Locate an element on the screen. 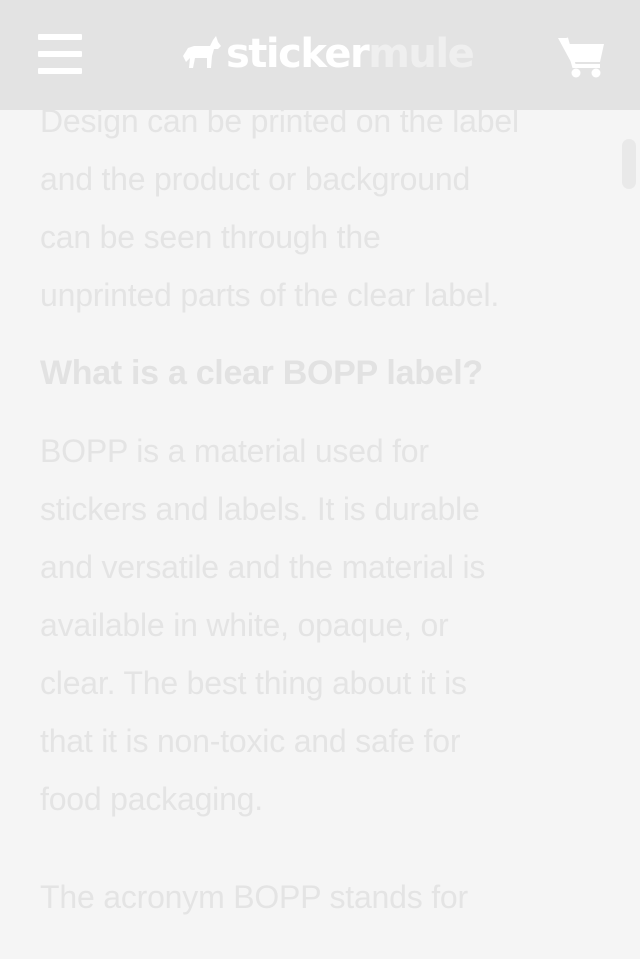  text-line: clear. The best thing about it is is located at coordinates (253, 683).